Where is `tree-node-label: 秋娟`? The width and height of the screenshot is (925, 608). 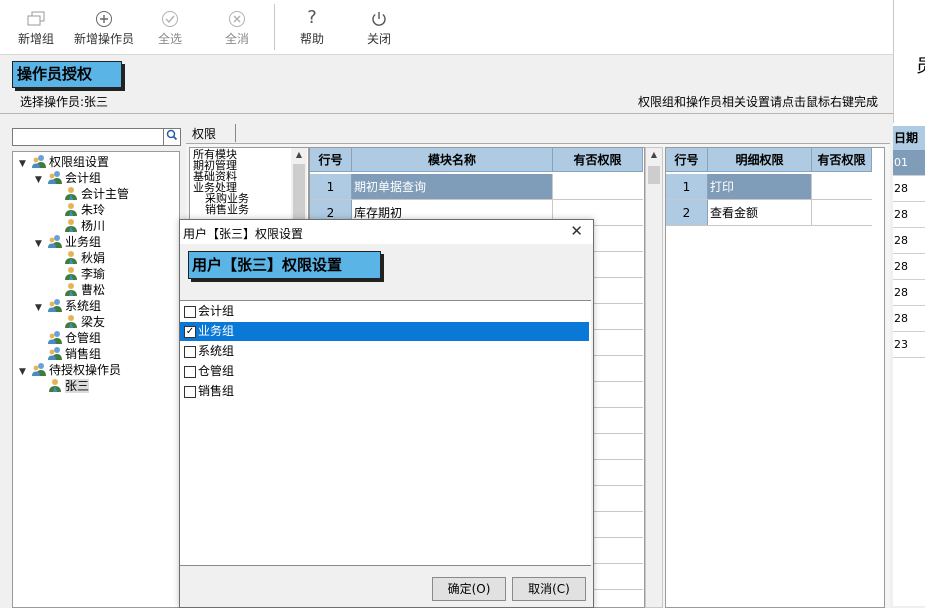
tree-node-label: 秋娟 is located at coordinates (93, 258).